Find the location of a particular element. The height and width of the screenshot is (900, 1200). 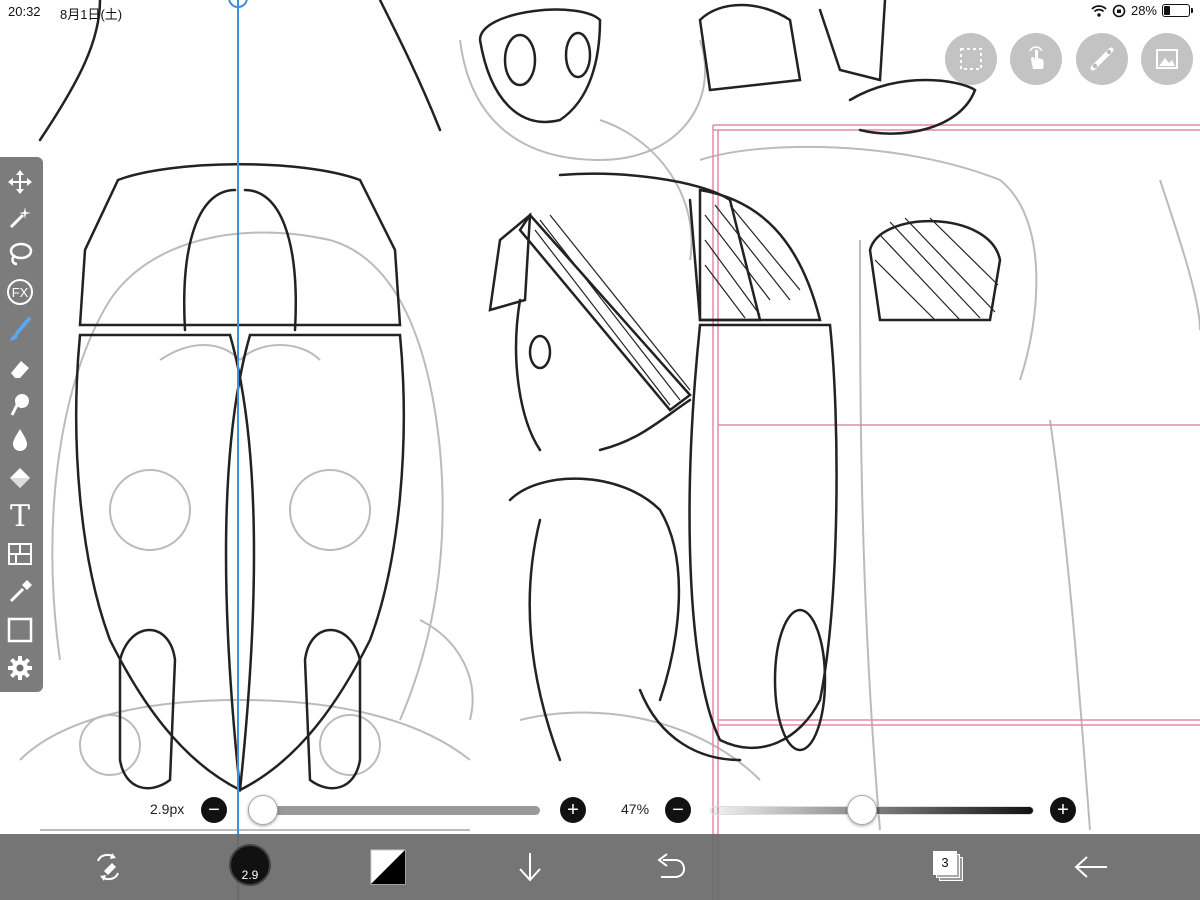

battery-icon is located at coordinates (1177, 10).